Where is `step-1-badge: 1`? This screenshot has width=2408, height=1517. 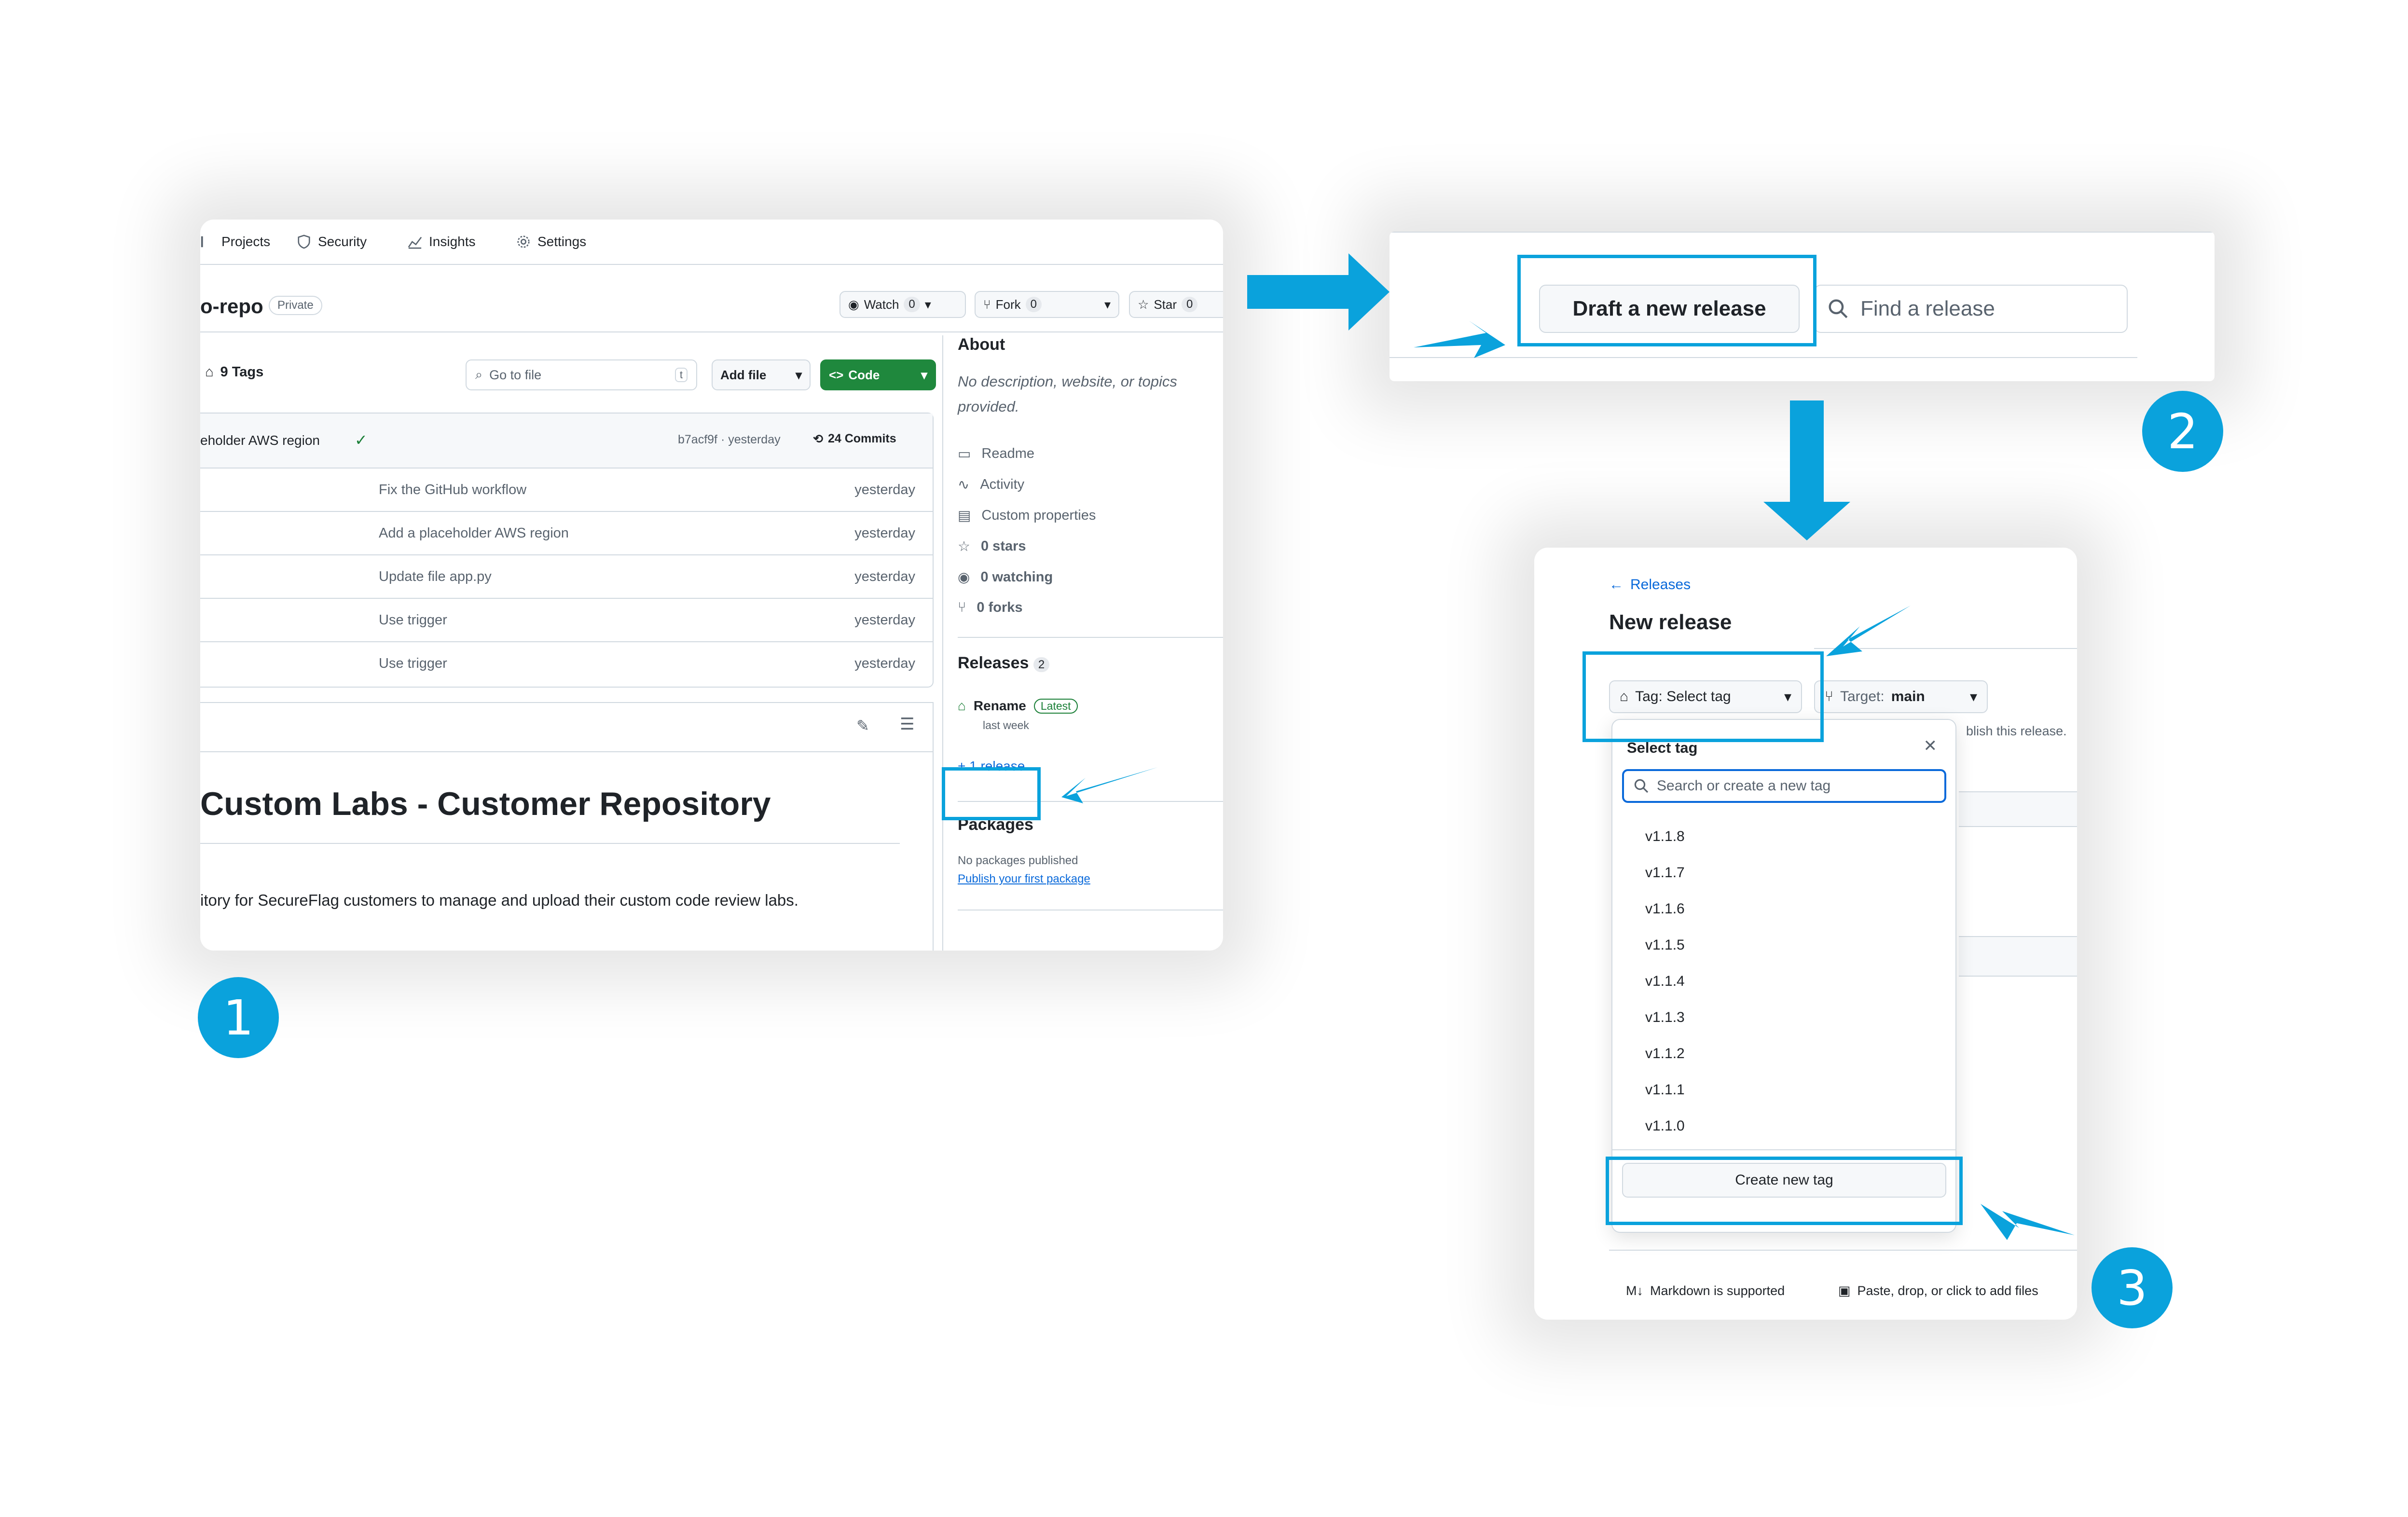
step-1-badge: 1 is located at coordinates (238, 1018).